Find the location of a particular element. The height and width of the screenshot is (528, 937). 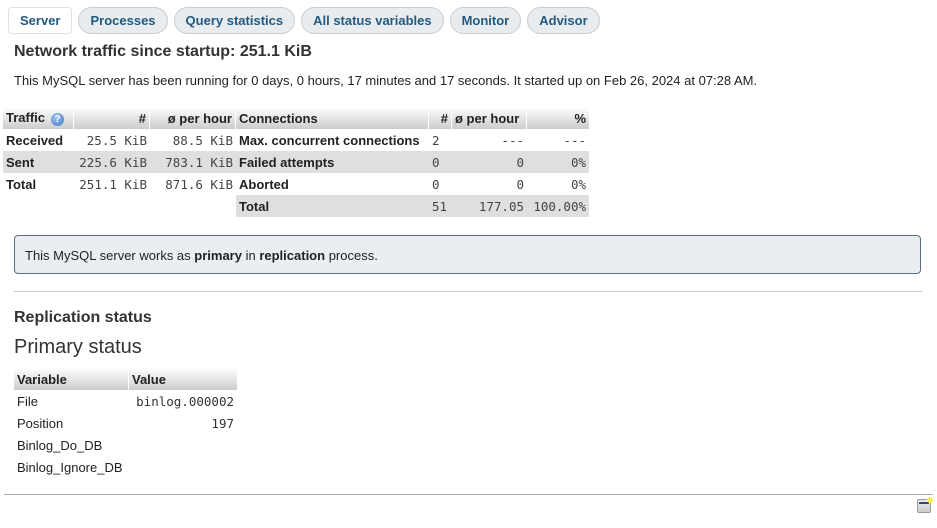

table-row: Total 251.1 KiB 871.6 KiB Aborted 0 0 0% is located at coordinates (296, 184).